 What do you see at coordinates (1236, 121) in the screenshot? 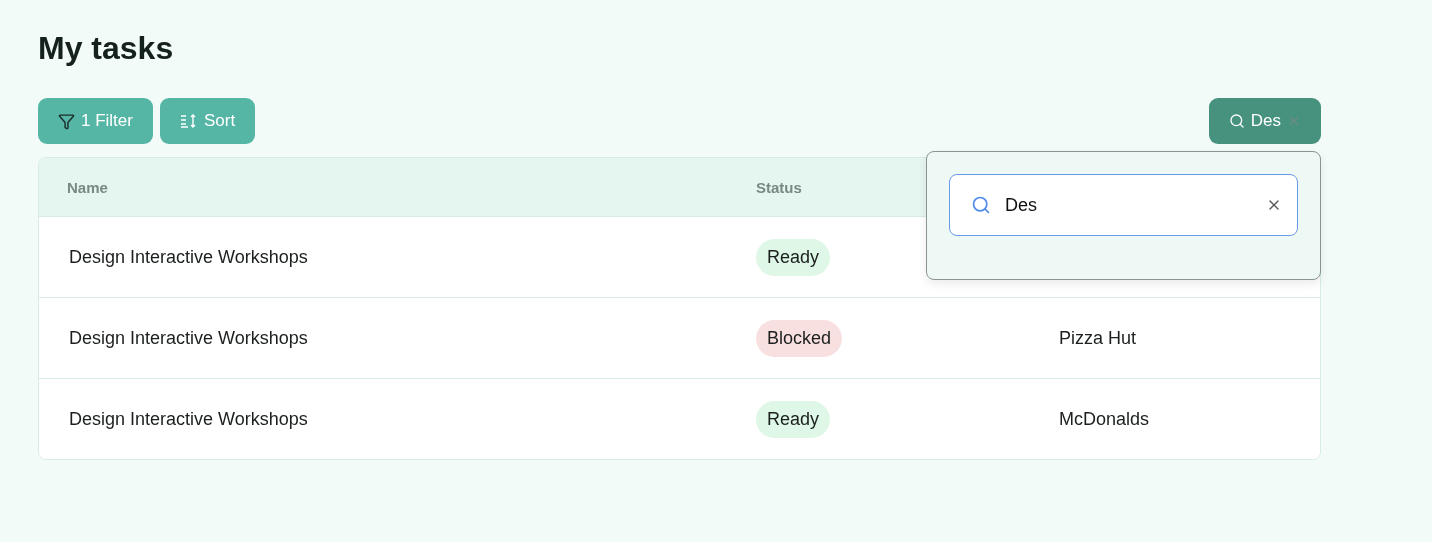
I see `search-icon` at bounding box center [1236, 121].